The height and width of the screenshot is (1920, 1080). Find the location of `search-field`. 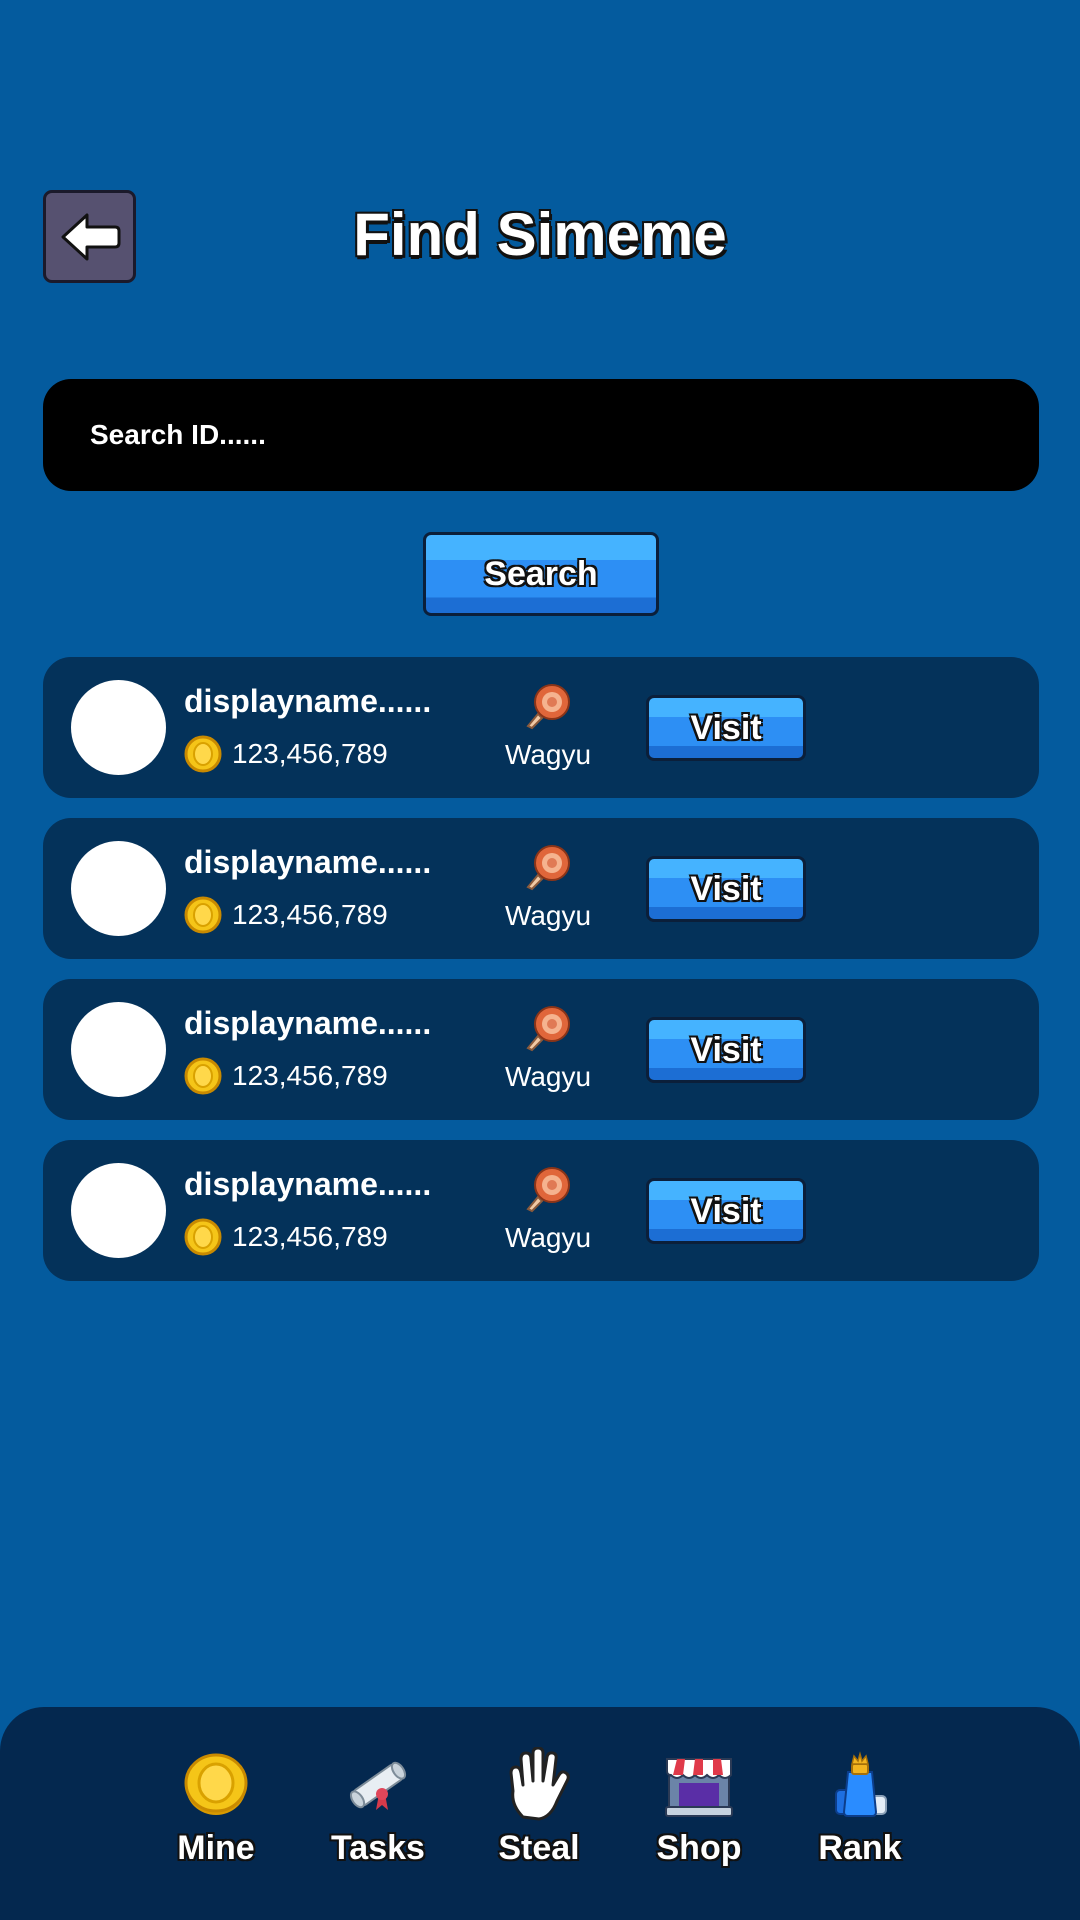

search-field is located at coordinates (541, 435).